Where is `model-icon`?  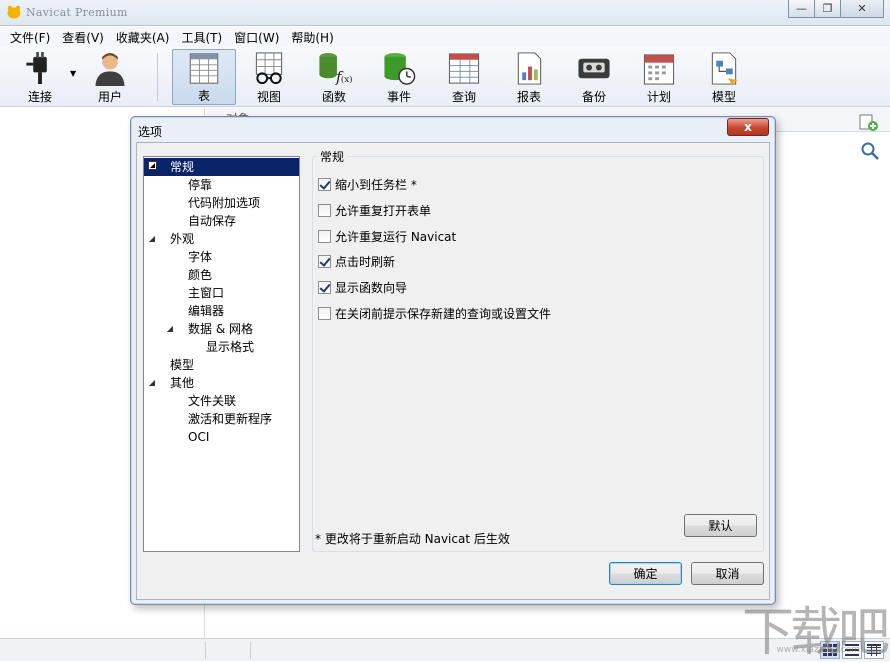
model-icon is located at coordinates (724, 68).